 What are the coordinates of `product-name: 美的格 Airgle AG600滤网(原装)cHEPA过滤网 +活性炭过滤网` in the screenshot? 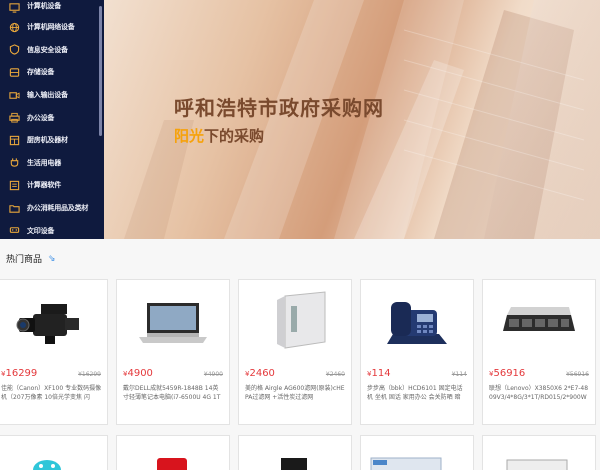 It's located at (295, 393).